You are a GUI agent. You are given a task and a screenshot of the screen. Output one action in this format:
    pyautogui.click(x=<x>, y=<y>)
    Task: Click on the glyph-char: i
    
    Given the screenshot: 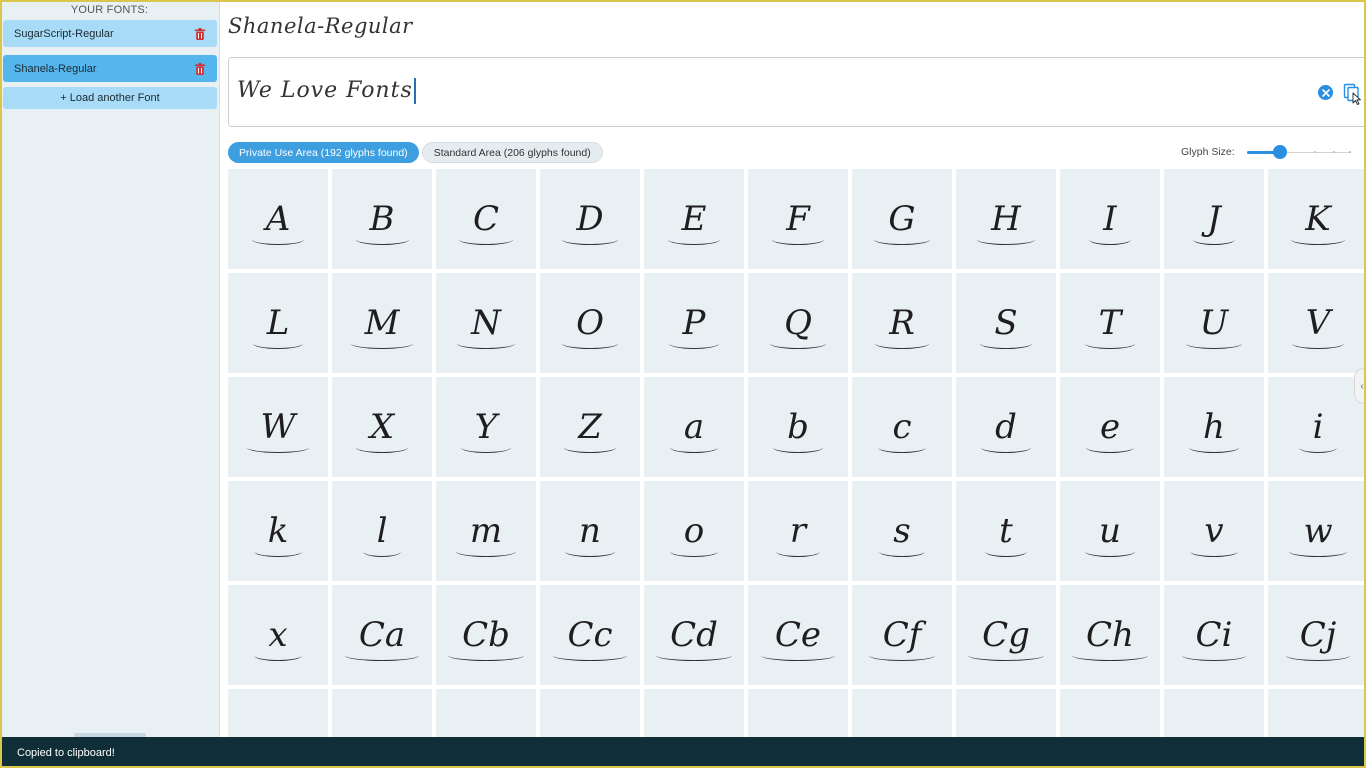 What is the action you would take?
    pyautogui.click(x=1318, y=430)
    